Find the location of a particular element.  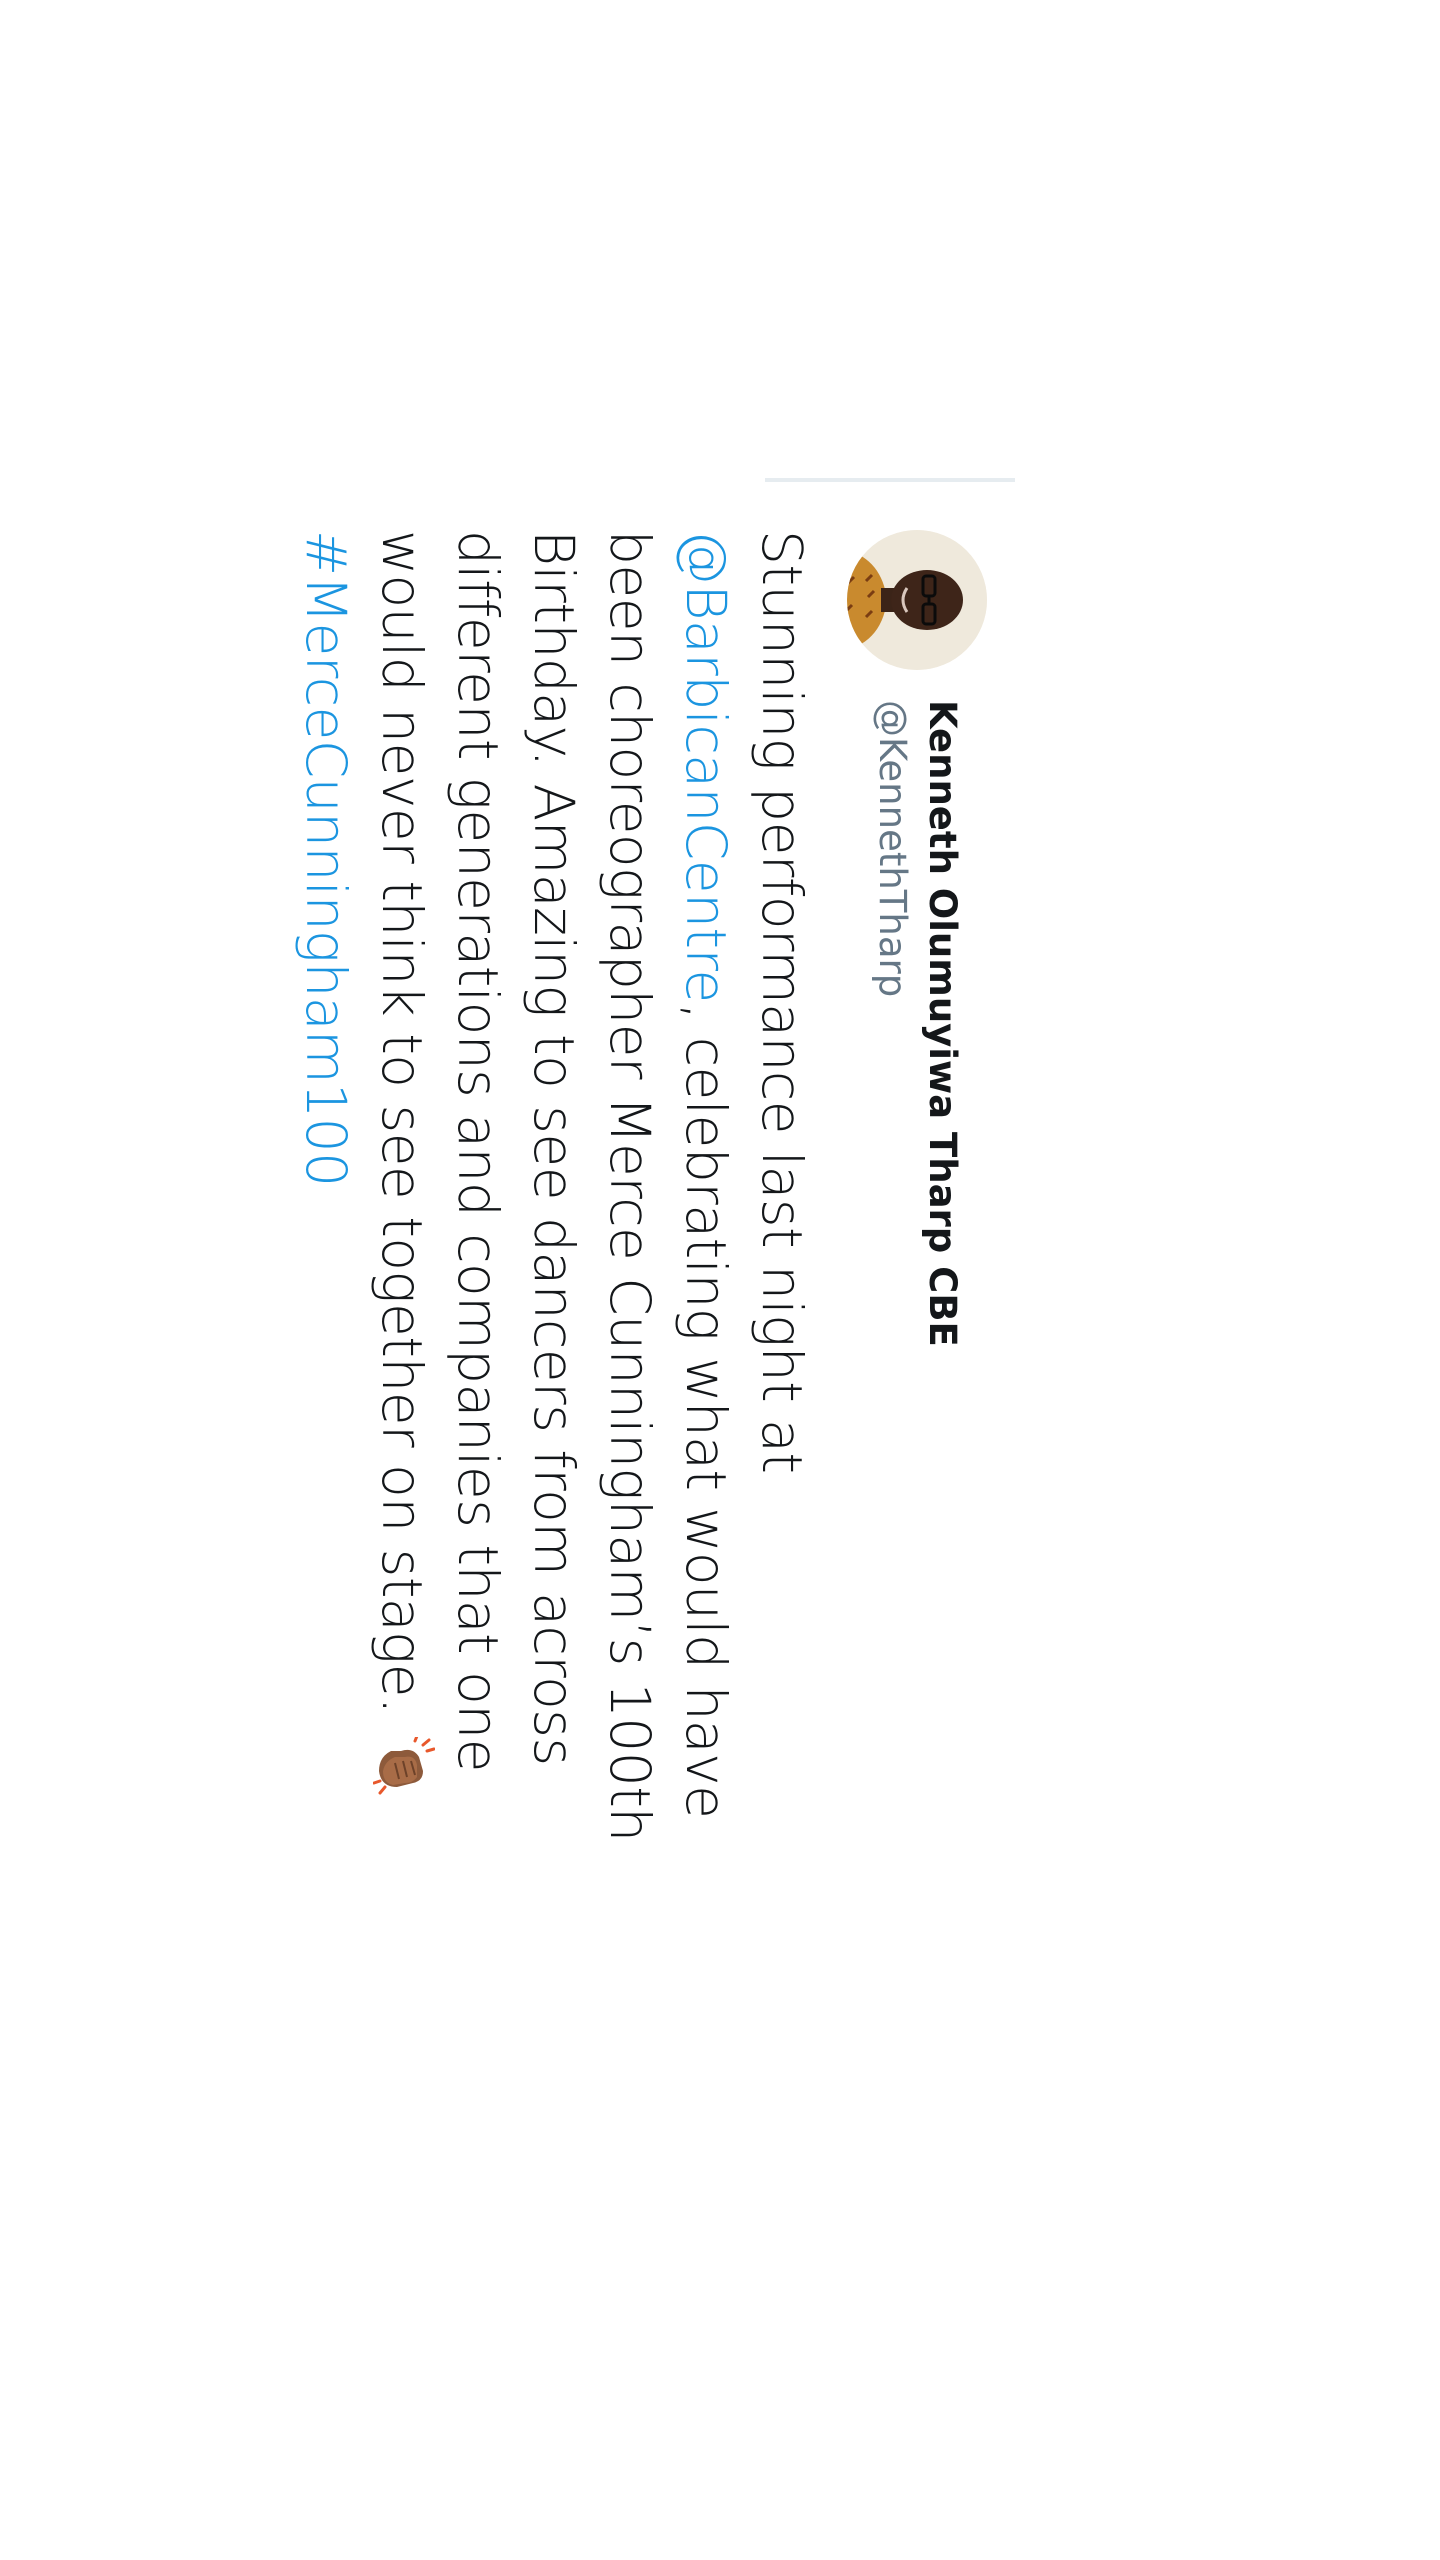

mention-link: @BarbicanCentre is located at coordinates (706, 766).